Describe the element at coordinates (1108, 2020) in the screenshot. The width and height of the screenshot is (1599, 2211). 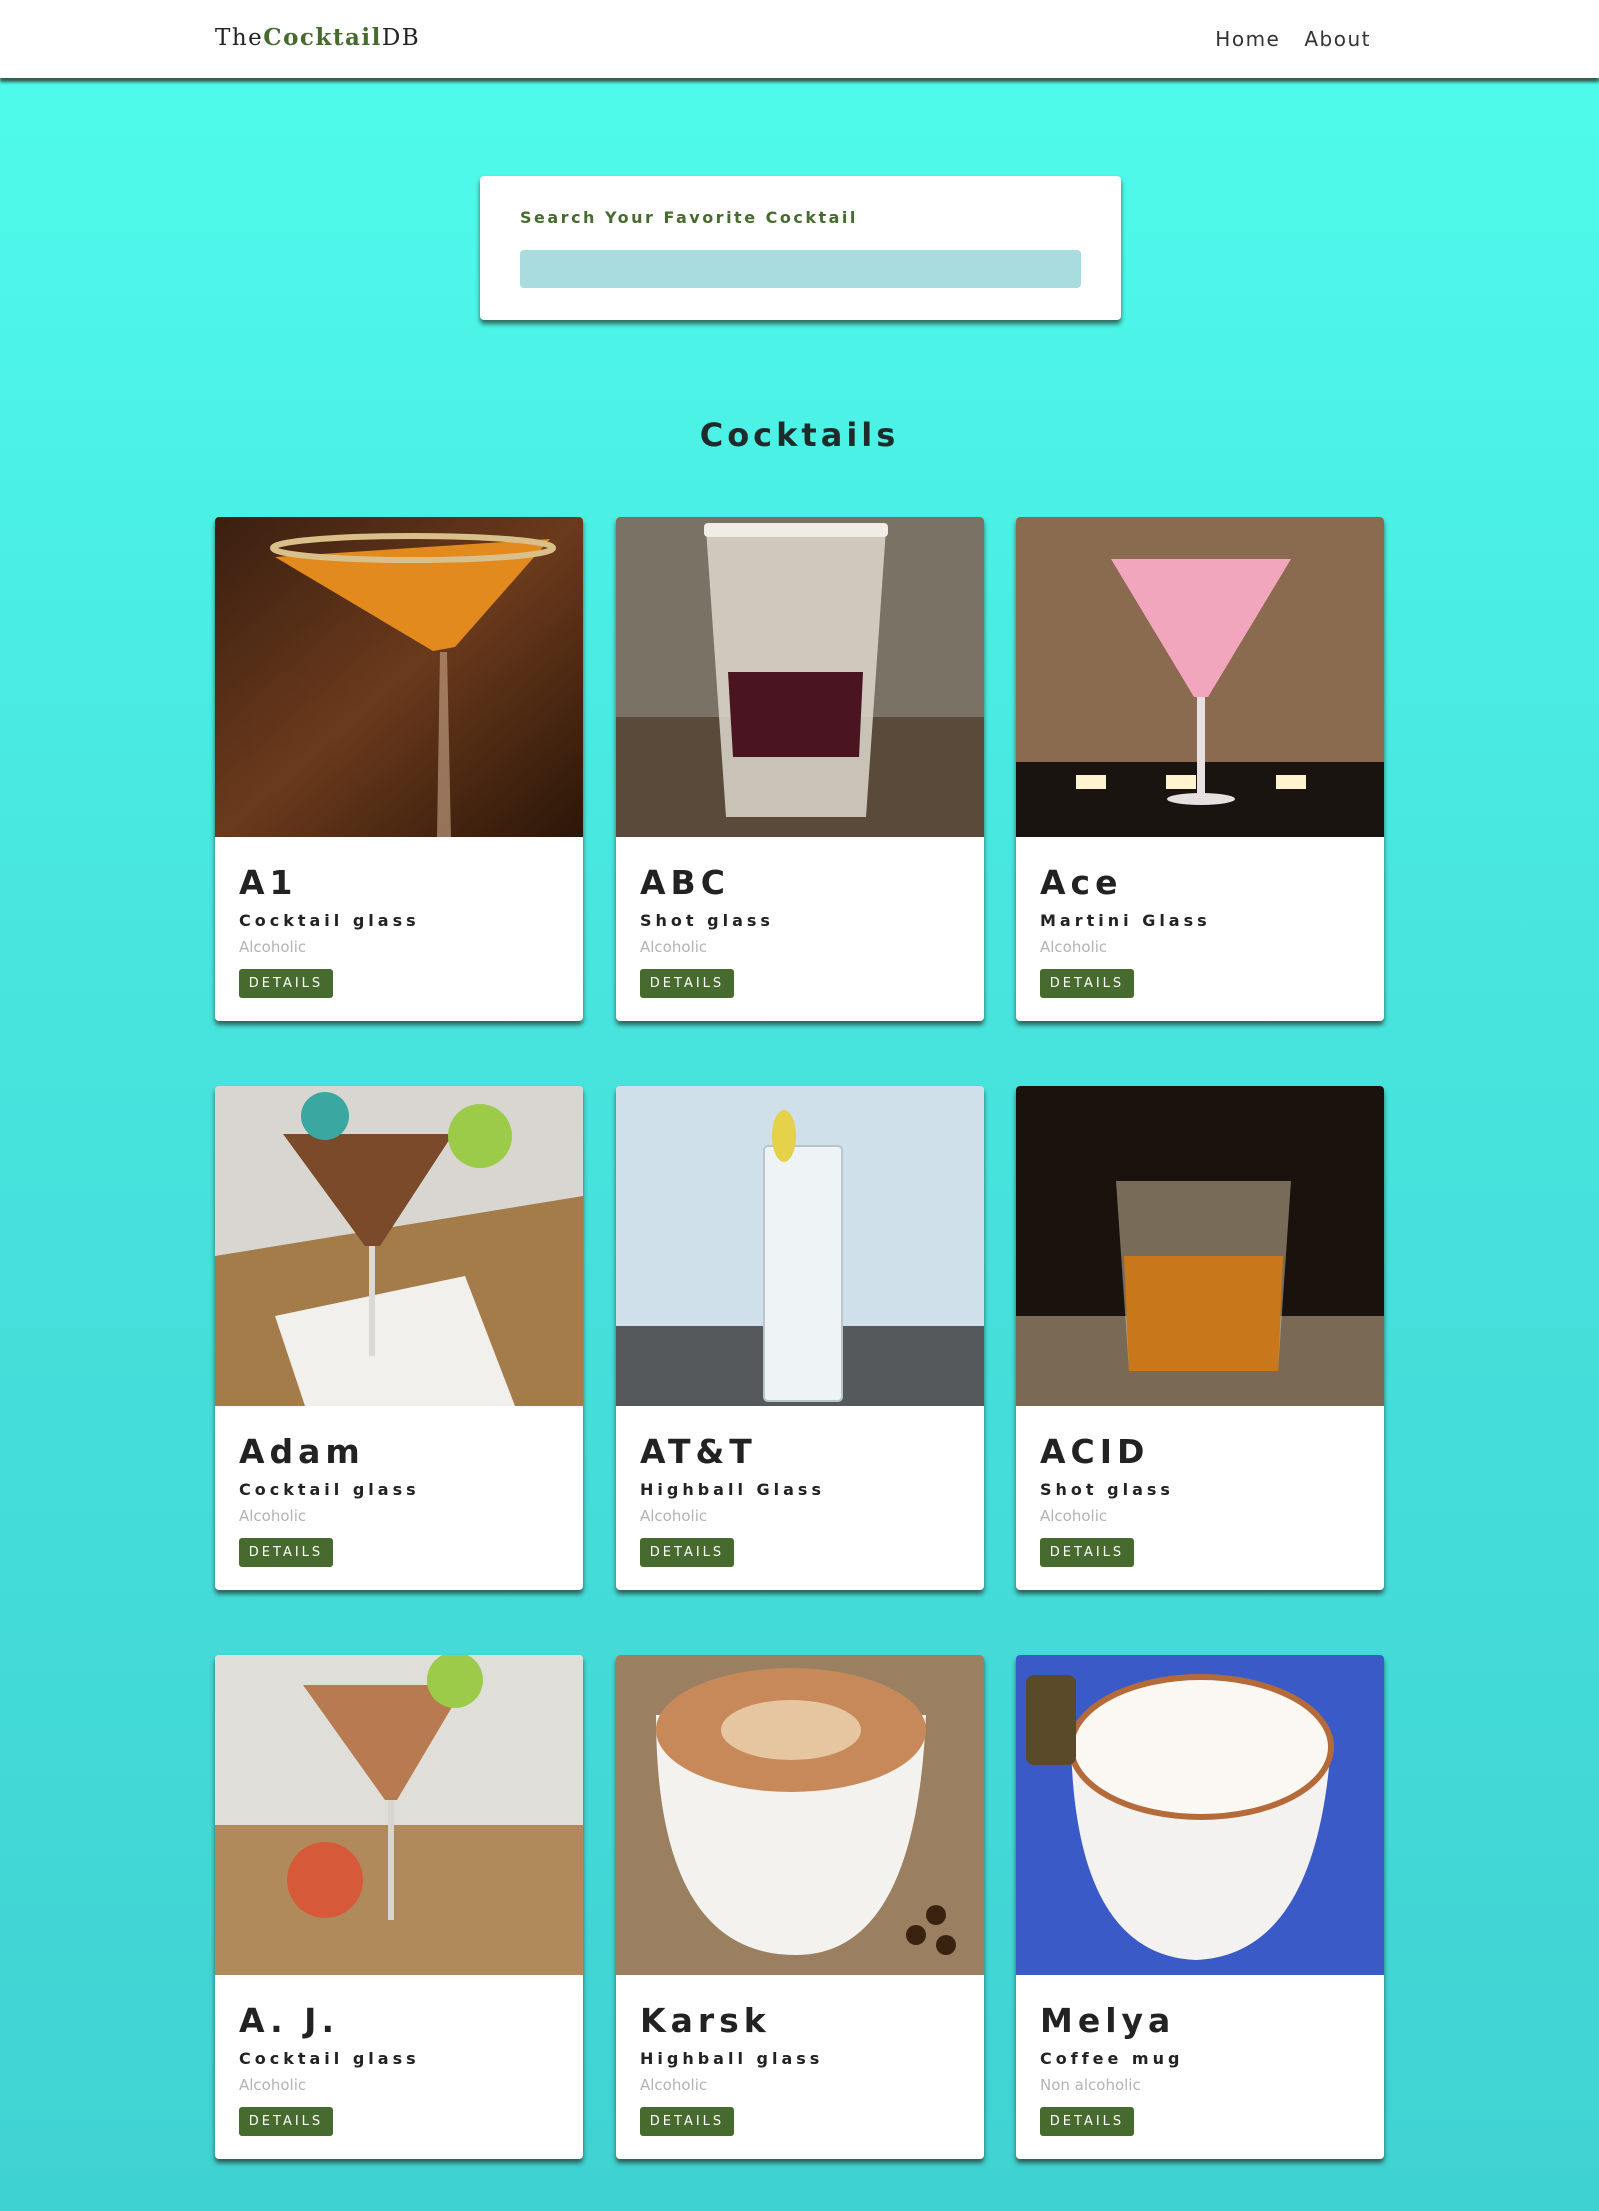
I see `cocktail-name: Melya` at that location.